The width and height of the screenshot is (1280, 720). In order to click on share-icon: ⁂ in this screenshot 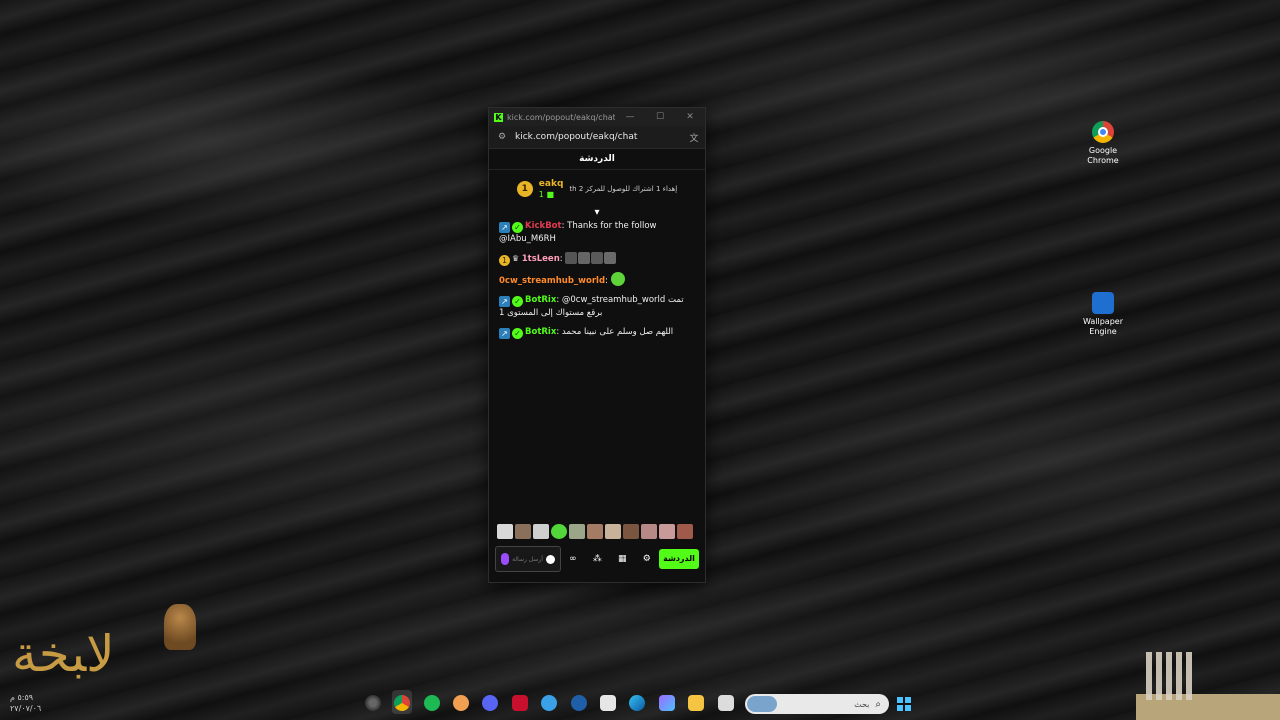, I will do `click(597, 559)`.